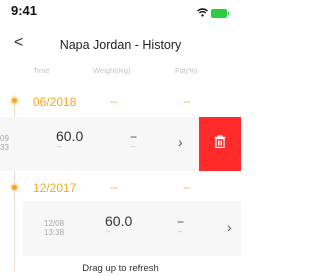  I want to click on trash-icon, so click(220, 144).